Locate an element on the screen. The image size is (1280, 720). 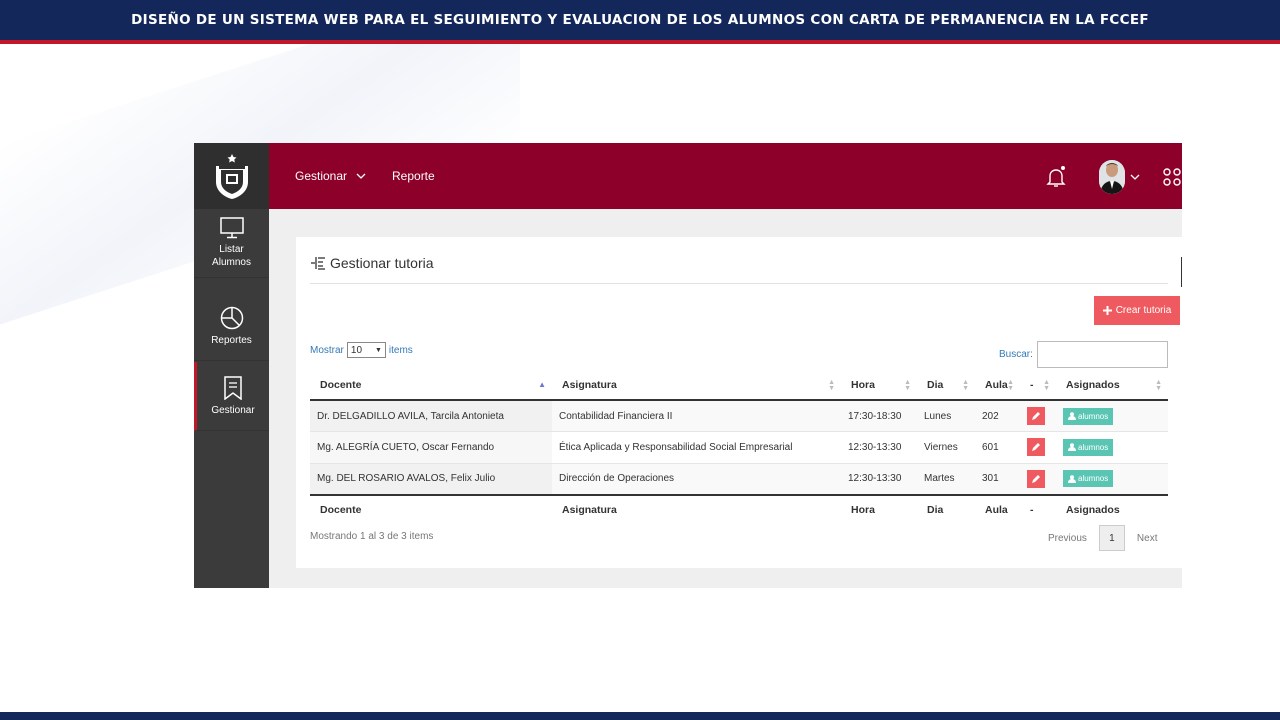
footer-dia: Dia is located at coordinates (946, 509).